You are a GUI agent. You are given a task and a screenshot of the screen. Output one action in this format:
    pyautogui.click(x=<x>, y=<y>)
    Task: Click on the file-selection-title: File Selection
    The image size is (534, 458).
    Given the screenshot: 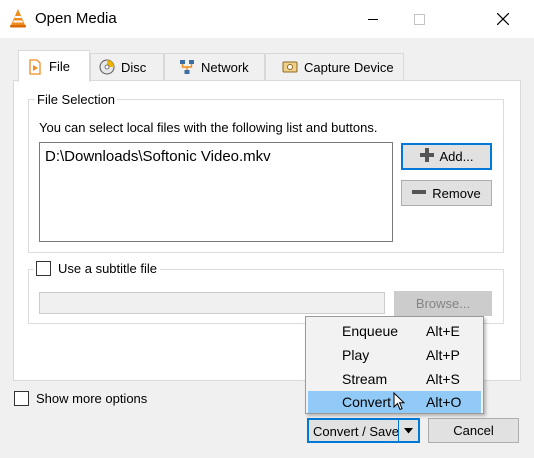 What is the action you would take?
    pyautogui.click(x=76, y=99)
    